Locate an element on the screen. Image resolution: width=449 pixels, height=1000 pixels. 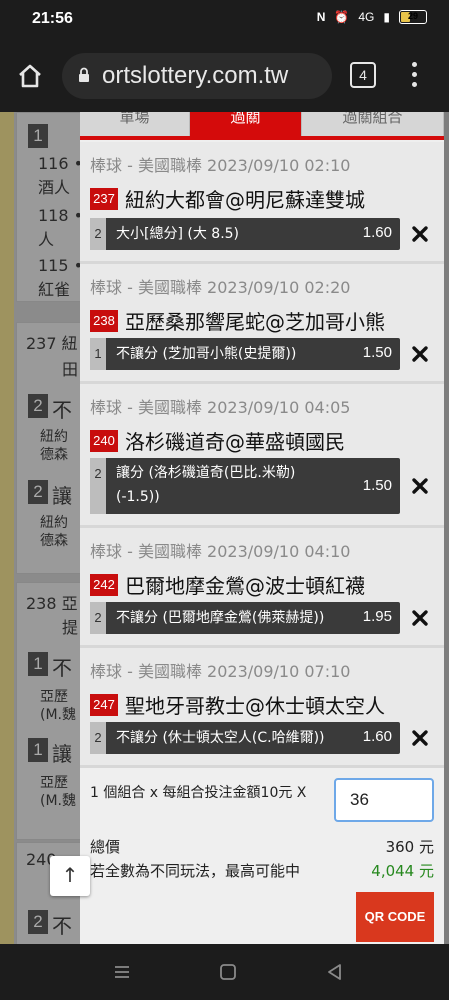
game-id-badge: 247 is located at coordinates (104, 705).